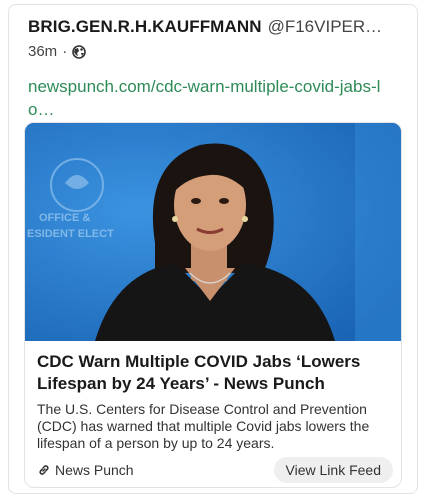 The width and height of the screenshot is (426, 500). I want to click on card-source: News Punch, so click(85, 470).